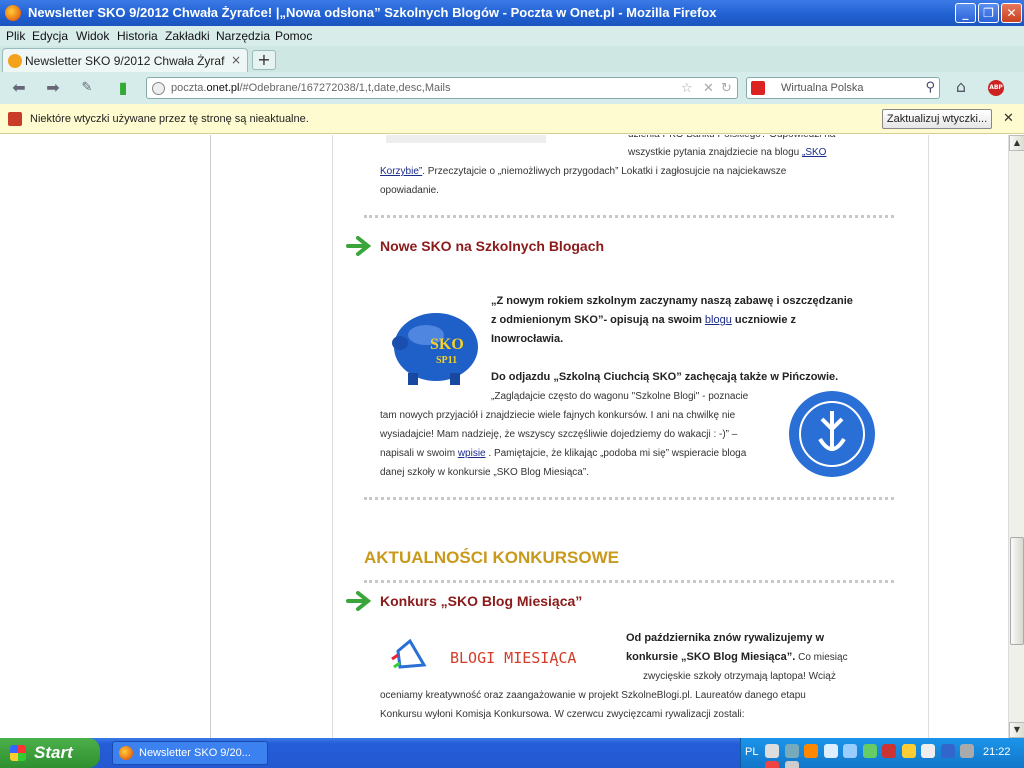 The image size is (1024, 768). Describe the element at coordinates (1016, 730) in the screenshot. I see `scroll-down-button: ▼` at that location.